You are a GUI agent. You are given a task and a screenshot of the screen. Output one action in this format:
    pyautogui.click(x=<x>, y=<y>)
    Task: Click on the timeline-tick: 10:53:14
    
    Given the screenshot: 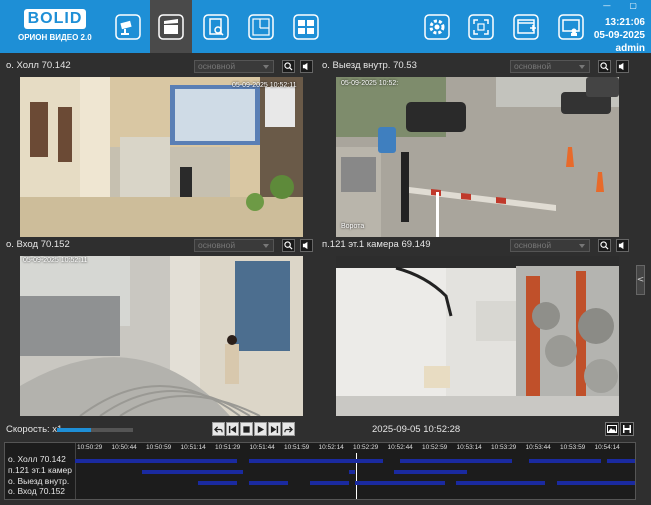 What is the action you would take?
    pyautogui.click(x=469, y=447)
    